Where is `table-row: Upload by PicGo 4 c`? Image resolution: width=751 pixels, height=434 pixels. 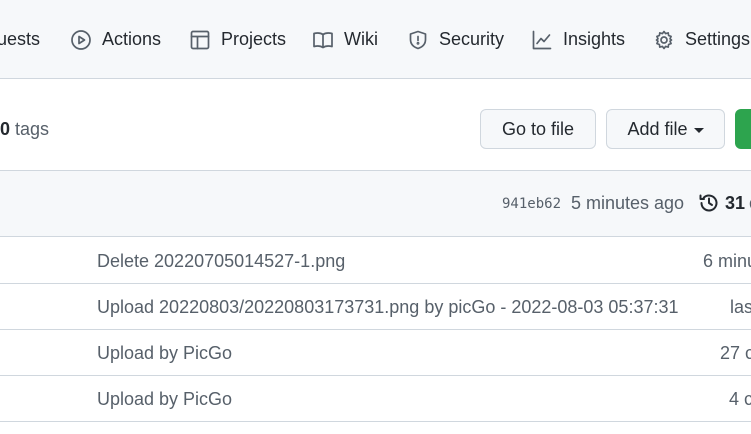
table-row: Upload by PicGo 4 c is located at coordinates (375, 399).